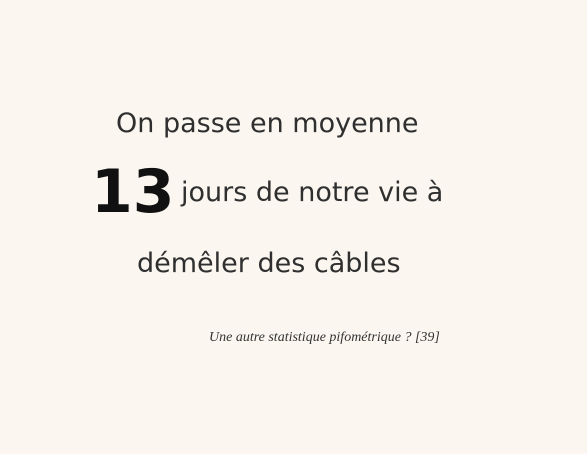 The height and width of the screenshot is (454, 587). What do you see at coordinates (269, 263) in the screenshot?
I see `statement-line-3: démêler des câbles` at bounding box center [269, 263].